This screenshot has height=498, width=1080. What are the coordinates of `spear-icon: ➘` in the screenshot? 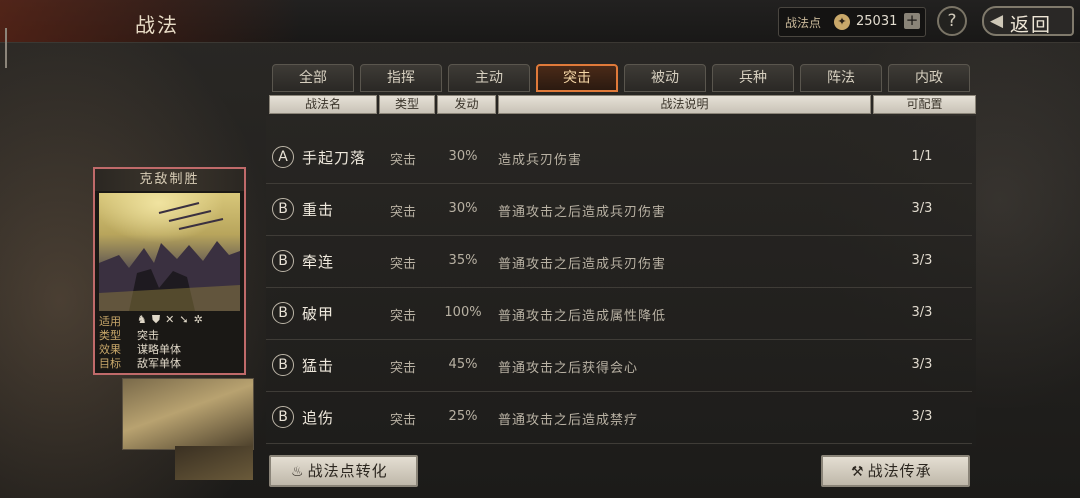 It's located at (186, 319).